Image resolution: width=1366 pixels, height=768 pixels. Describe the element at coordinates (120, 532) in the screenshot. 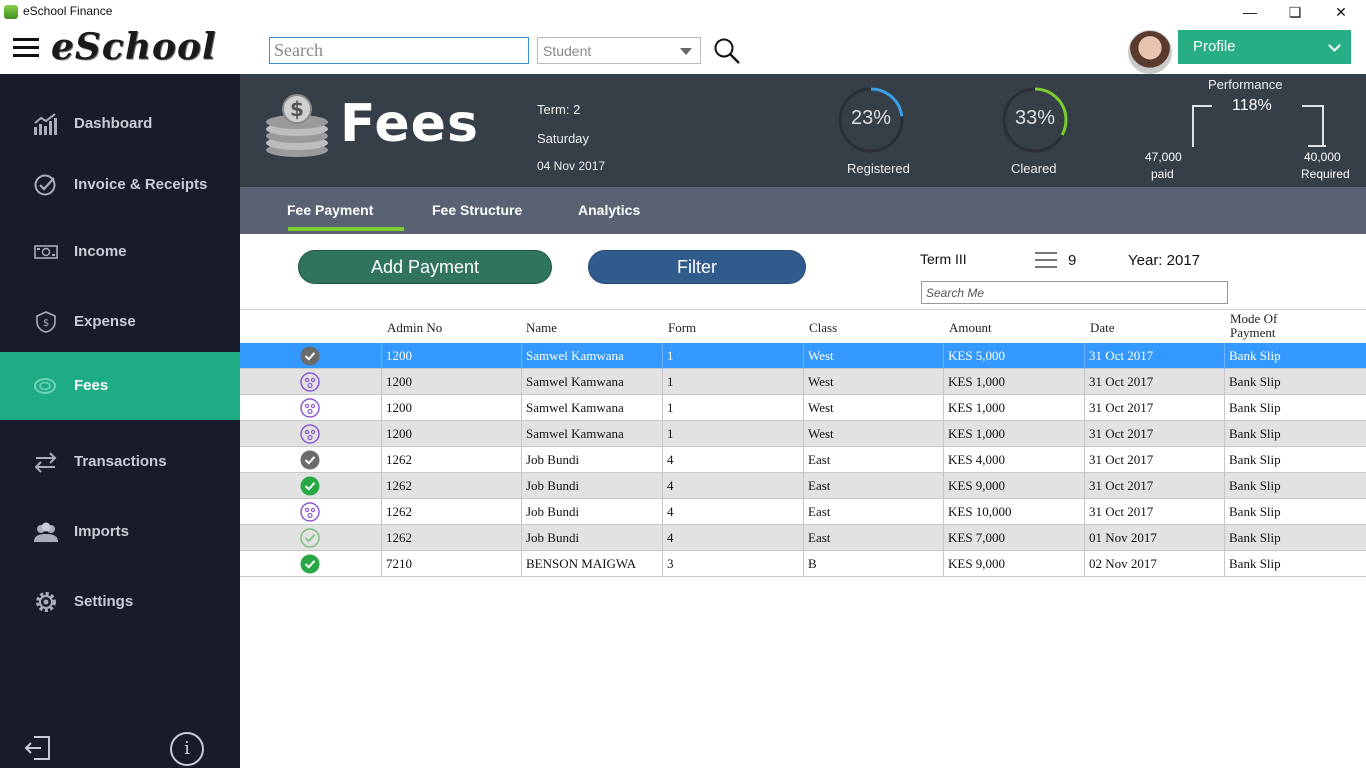

I see `sidebar-item-imports: Imports` at that location.